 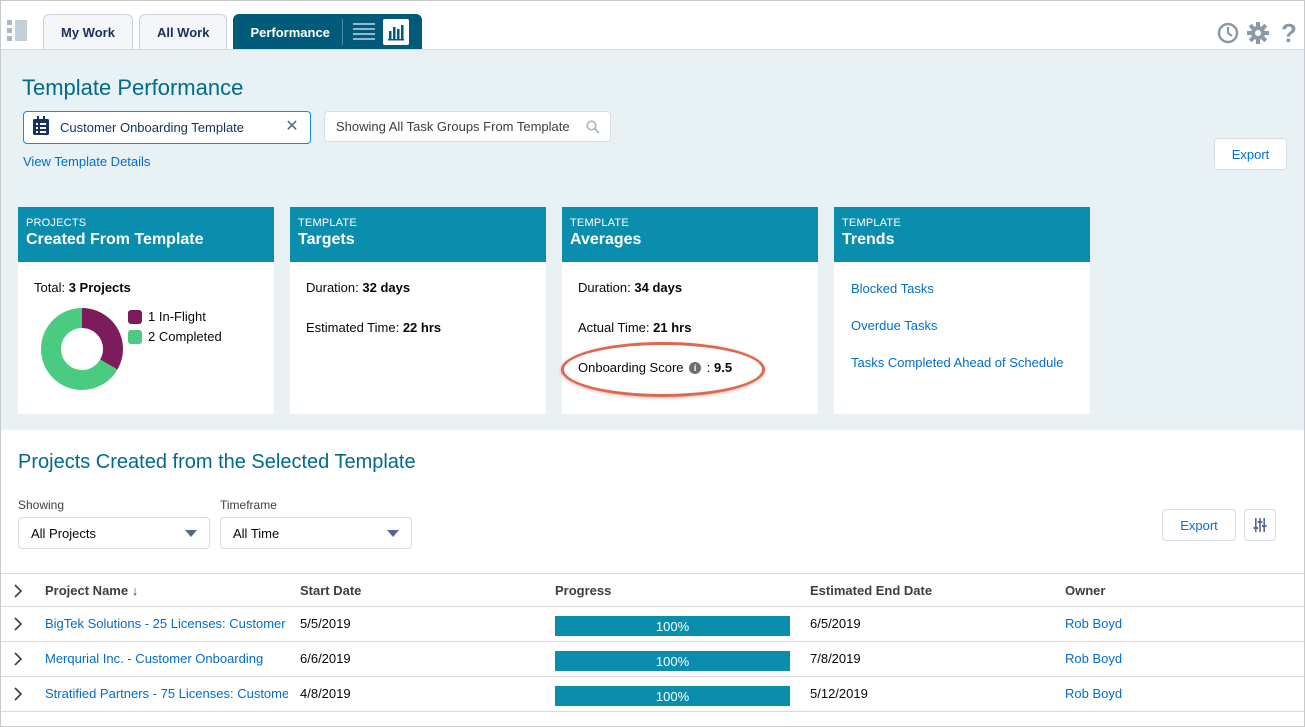 What do you see at coordinates (146, 234) in the screenshot?
I see `card-header: PROJECTS Created From Template` at bounding box center [146, 234].